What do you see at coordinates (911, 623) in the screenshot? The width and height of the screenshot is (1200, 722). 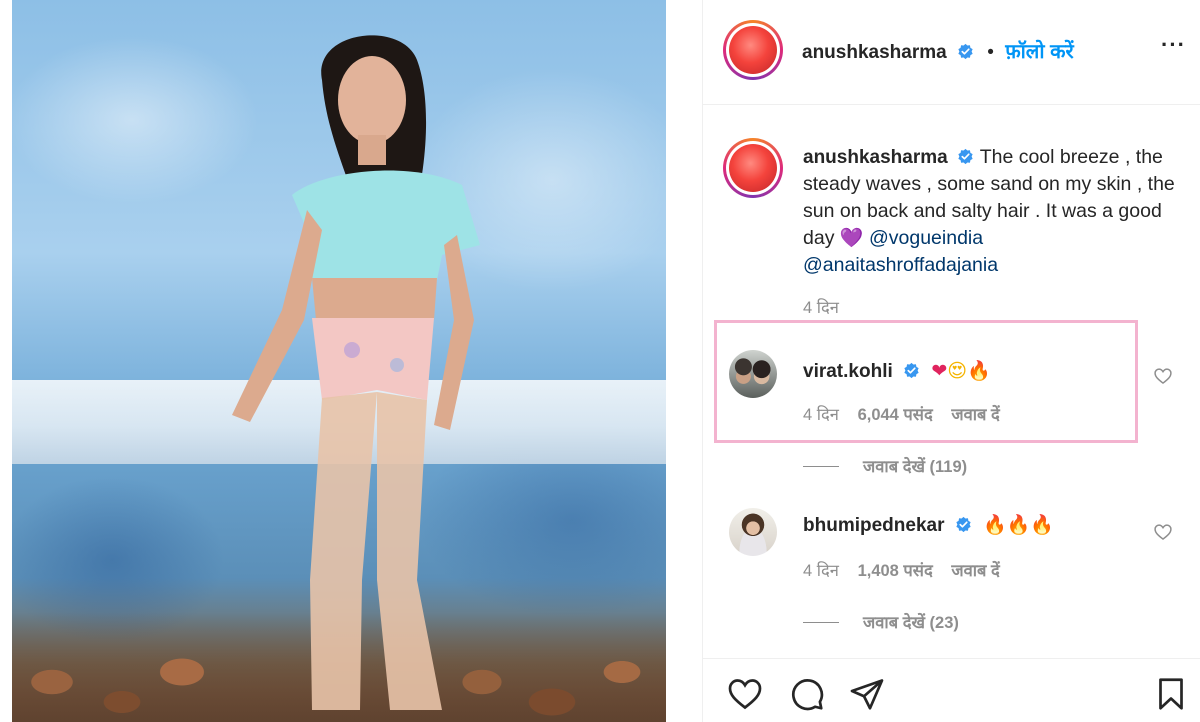 I see `view-replies-label: जवाब देखें (23)` at bounding box center [911, 623].